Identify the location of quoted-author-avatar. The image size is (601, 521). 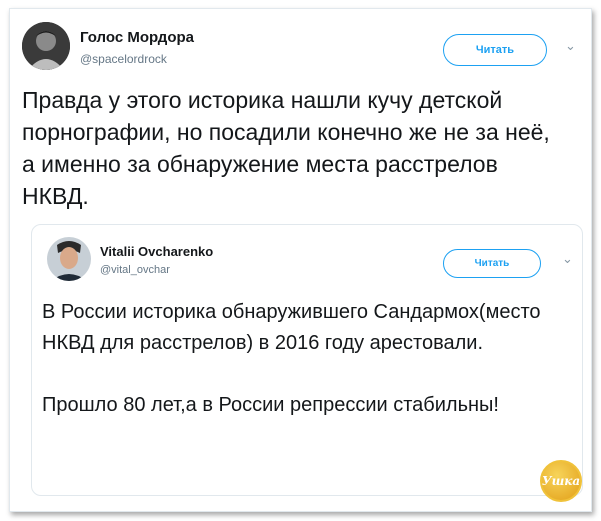
(69, 259).